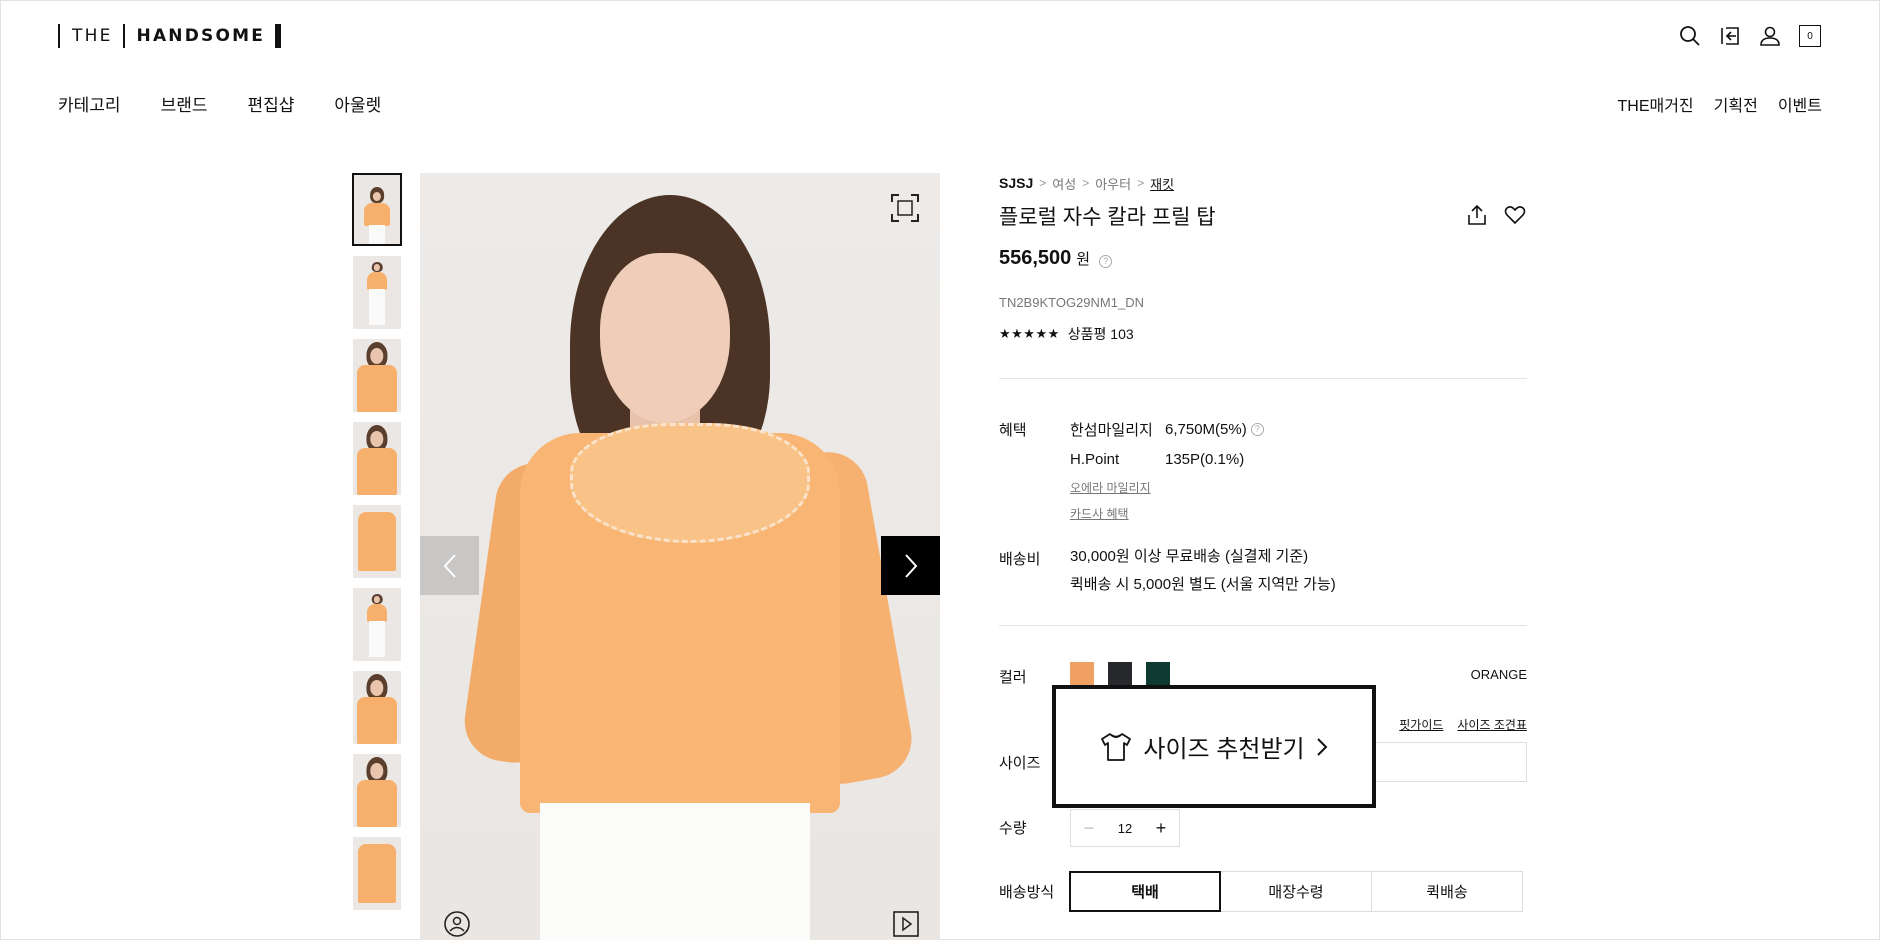 The height and width of the screenshot is (940, 1880). I want to click on star-rating-icon: ★★★★★, so click(1029, 333).